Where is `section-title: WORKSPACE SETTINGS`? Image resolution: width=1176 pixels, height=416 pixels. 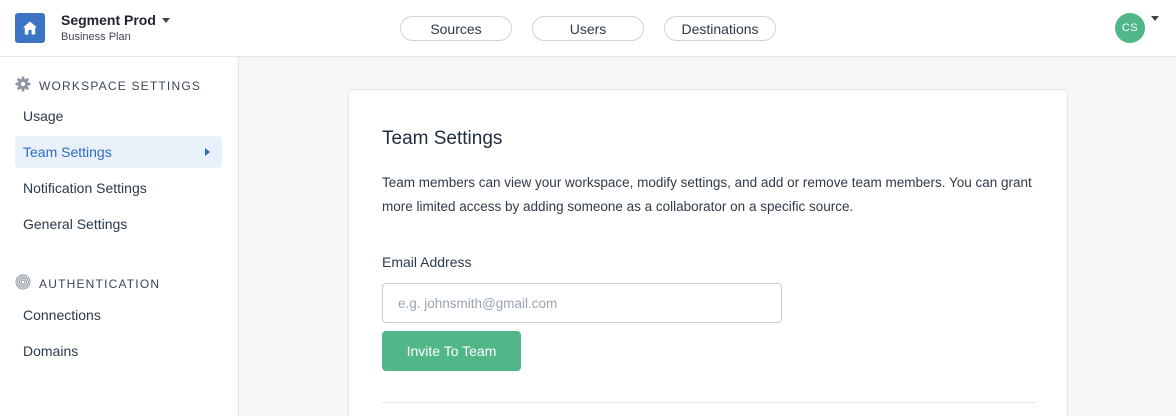 section-title: WORKSPACE SETTINGS is located at coordinates (120, 85).